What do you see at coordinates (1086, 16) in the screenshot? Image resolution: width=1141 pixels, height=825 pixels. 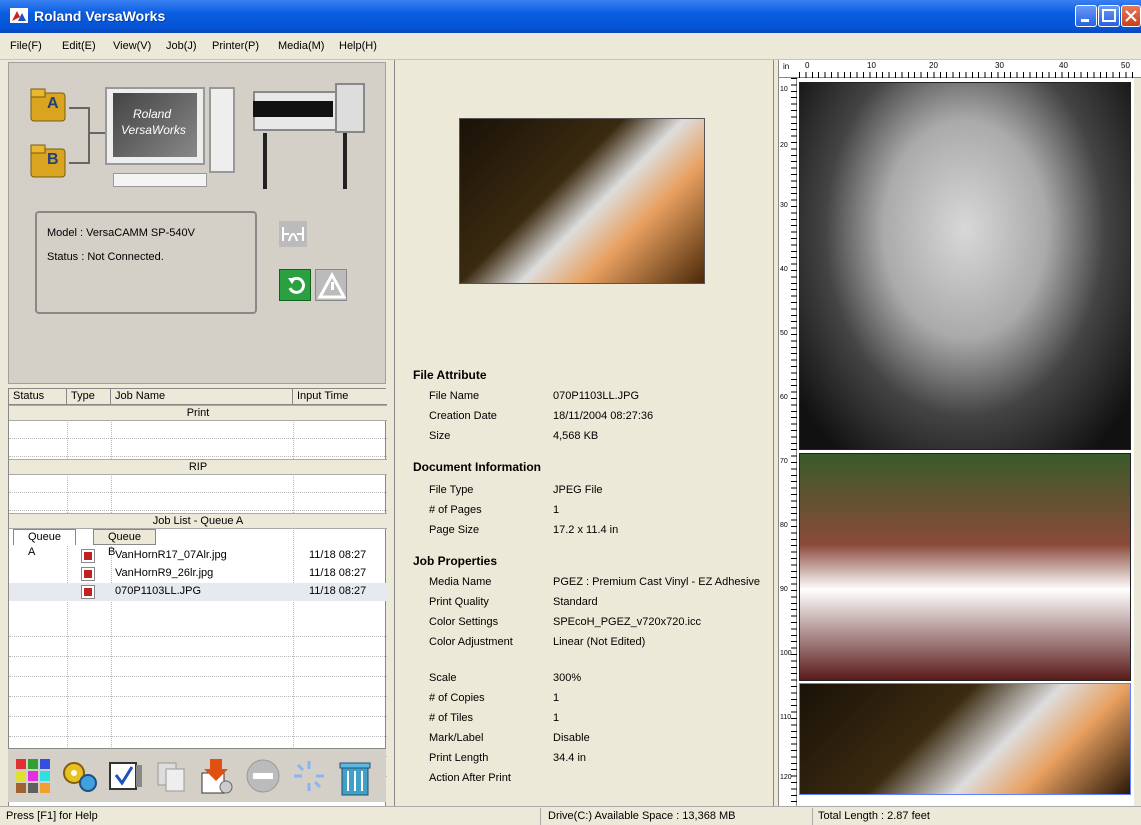 I see `minimize-button` at bounding box center [1086, 16].